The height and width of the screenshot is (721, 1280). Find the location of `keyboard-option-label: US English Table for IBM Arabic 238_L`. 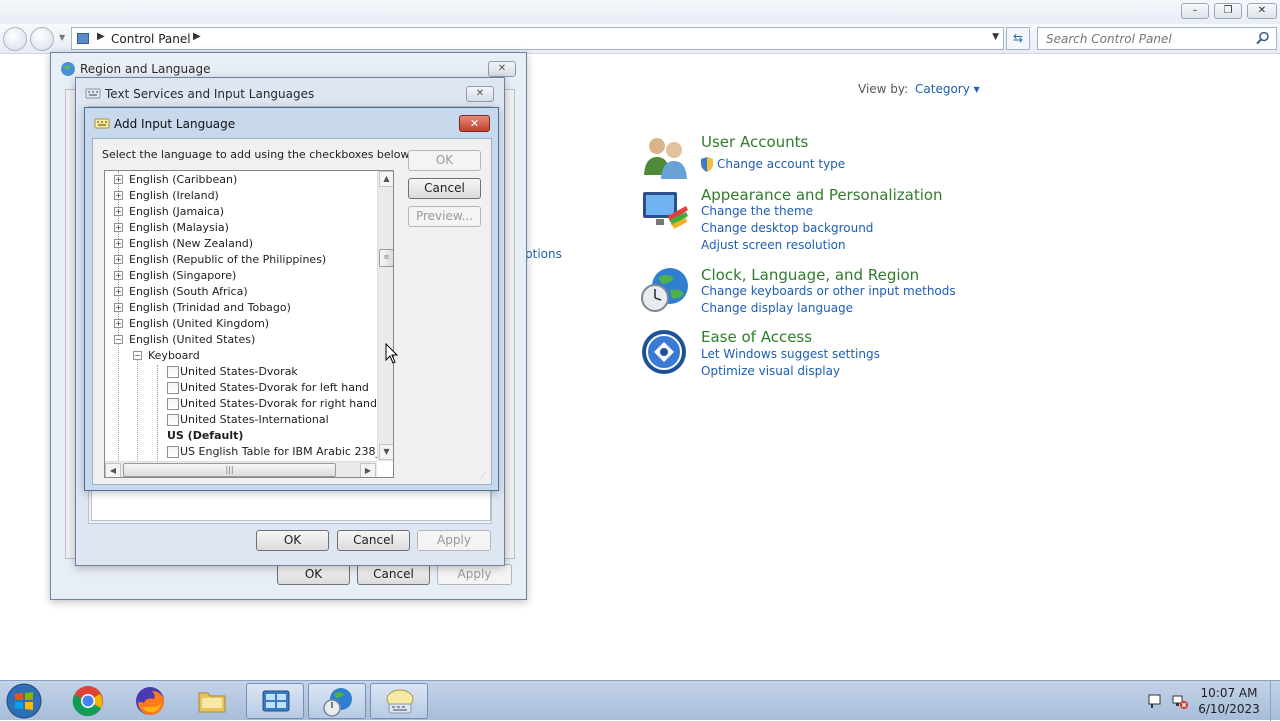

keyboard-option-label: US English Table for IBM Arabic 238_L is located at coordinates (283, 451).